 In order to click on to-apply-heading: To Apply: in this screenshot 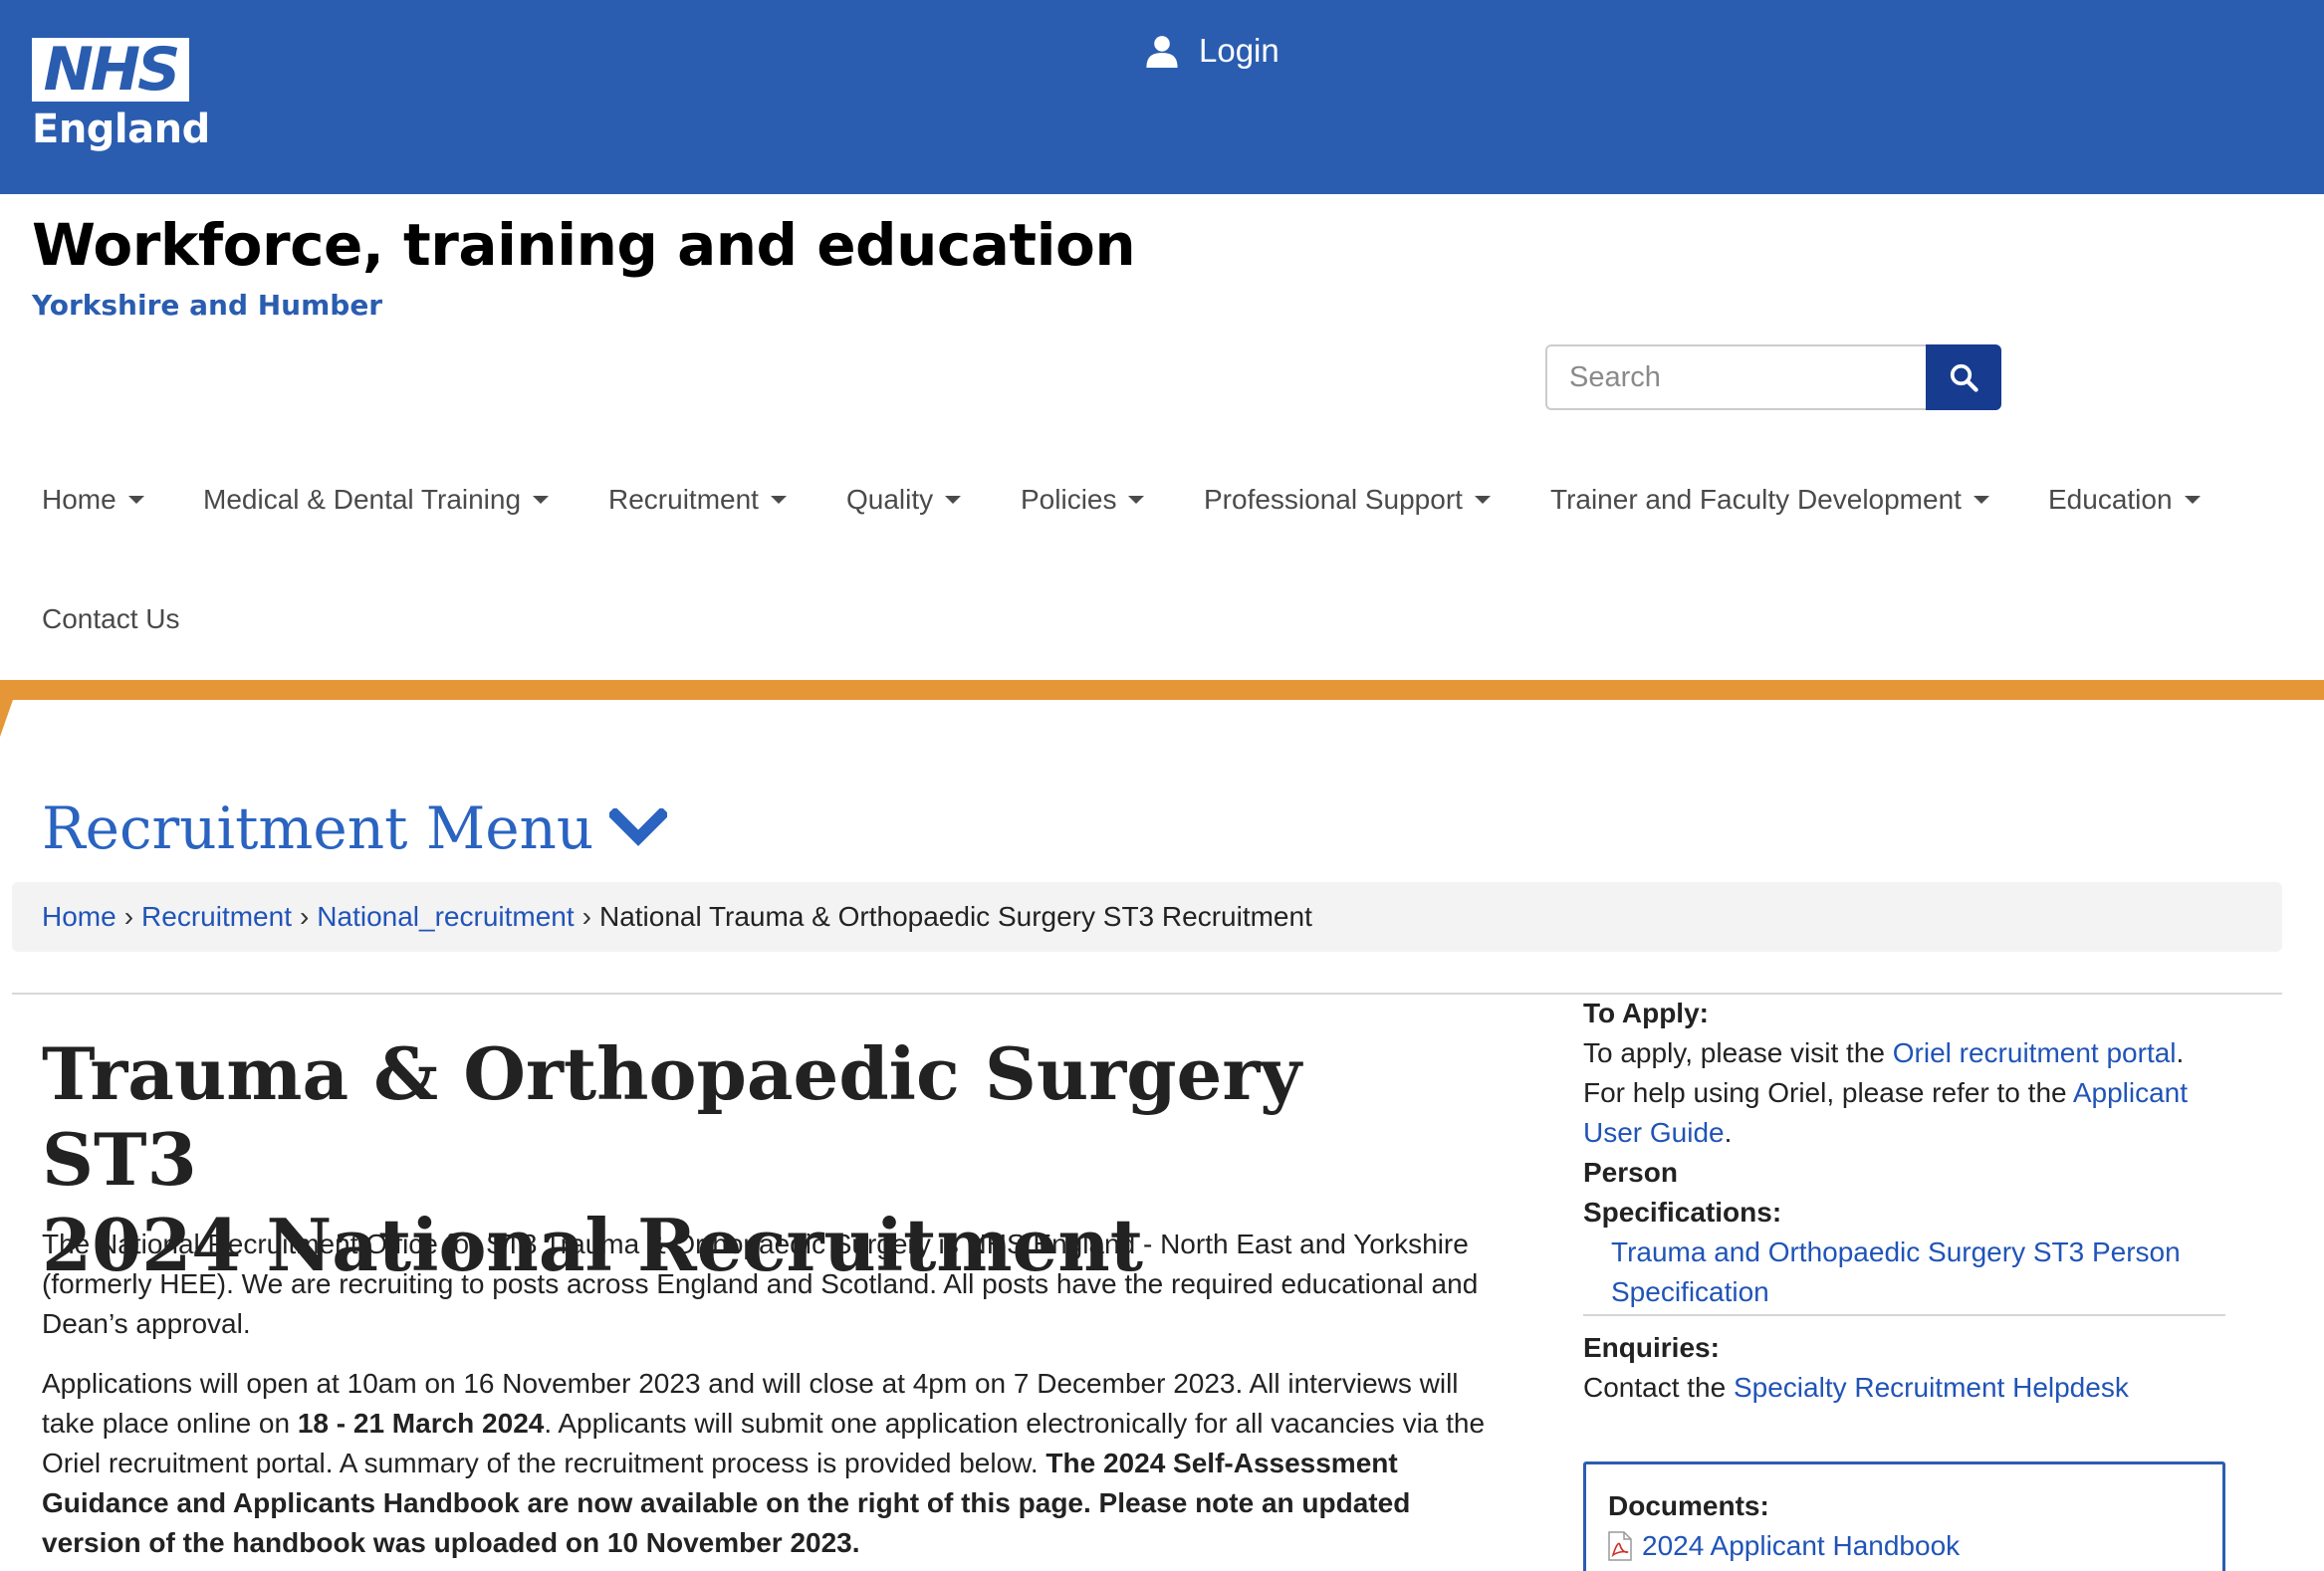, I will do `click(1646, 1013)`.